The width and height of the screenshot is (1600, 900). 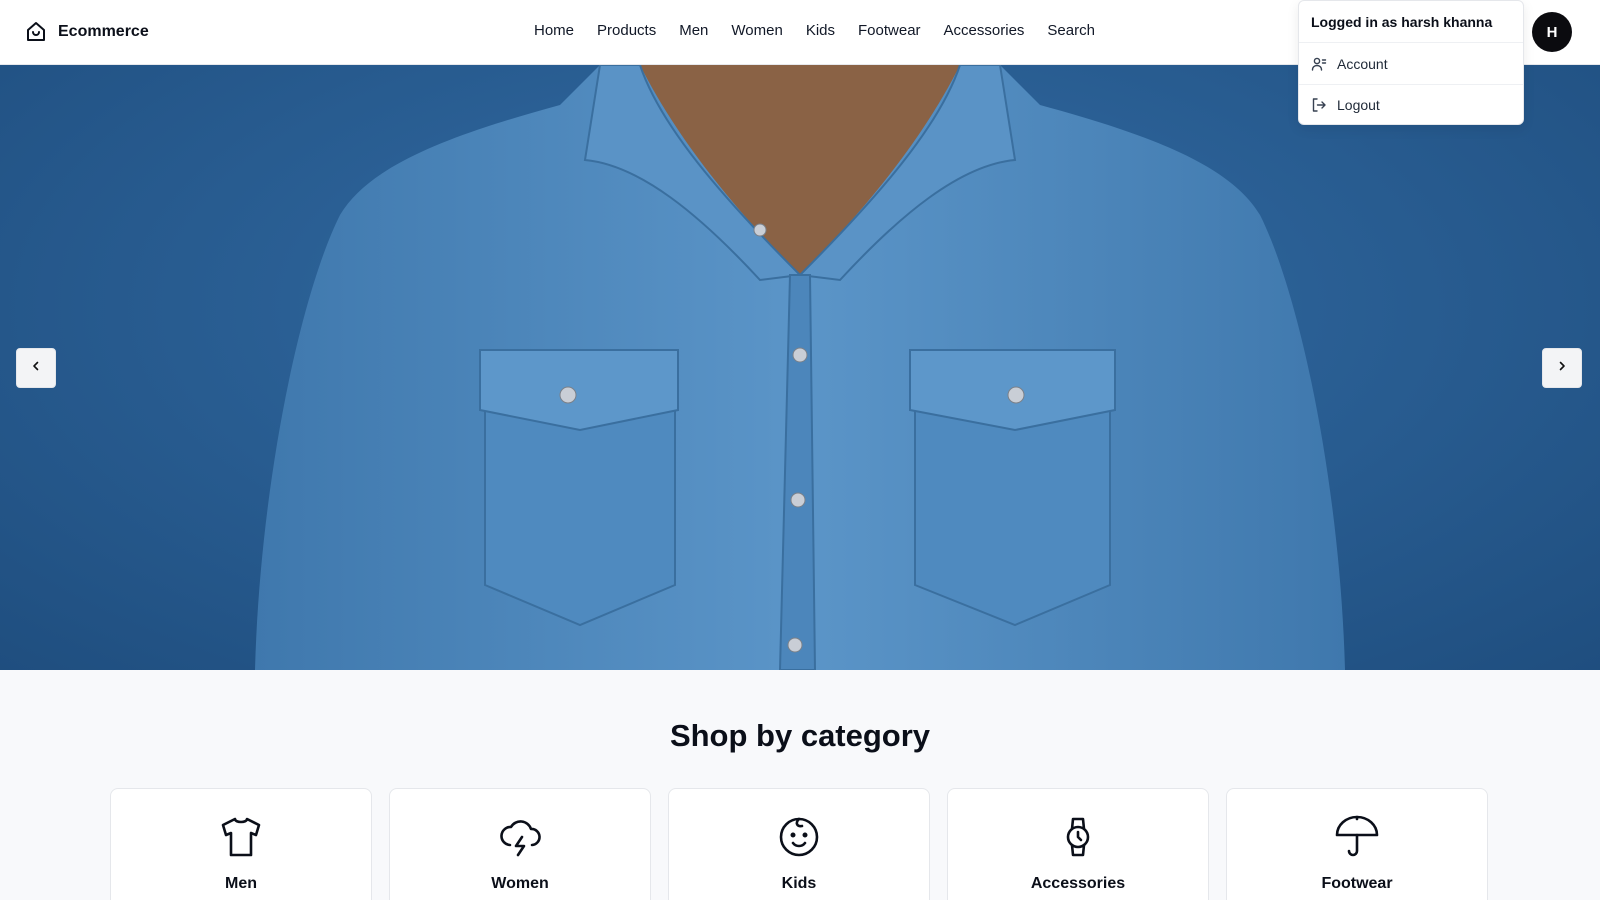 I want to click on logged-in-label: Logged in as harsh khanna, so click(x=1411, y=22).